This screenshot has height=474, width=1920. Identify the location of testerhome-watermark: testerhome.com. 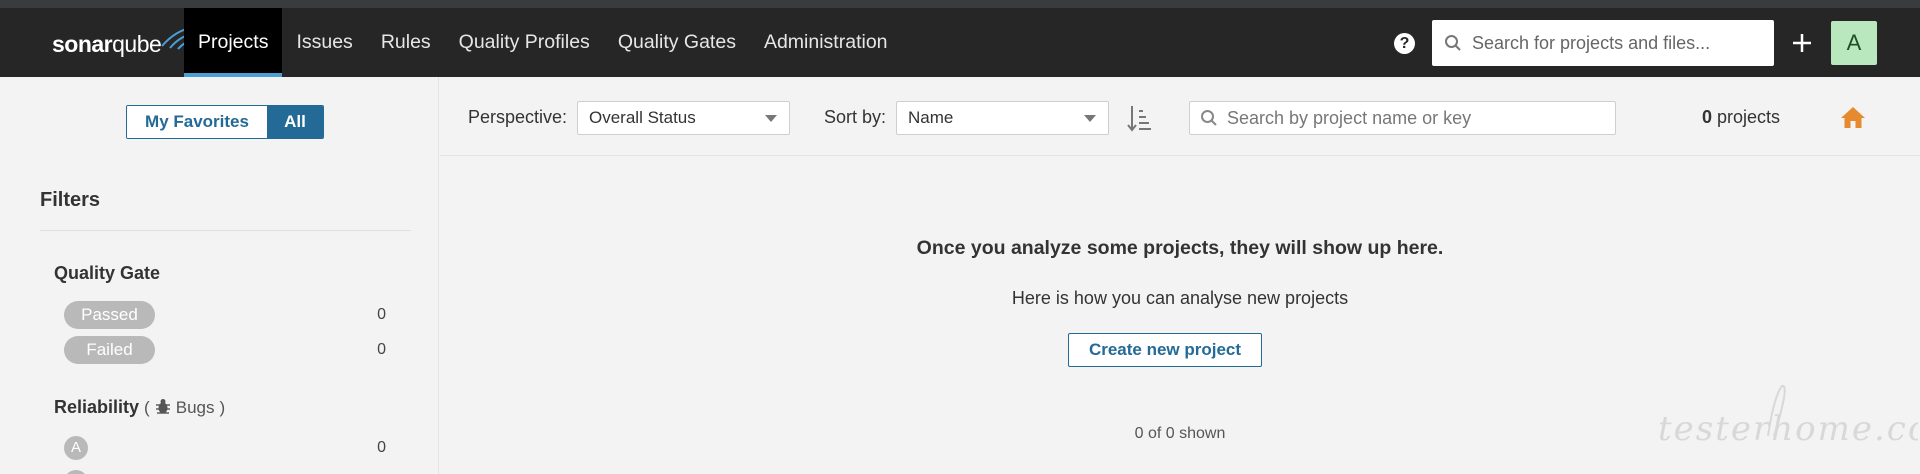
(1788, 416).